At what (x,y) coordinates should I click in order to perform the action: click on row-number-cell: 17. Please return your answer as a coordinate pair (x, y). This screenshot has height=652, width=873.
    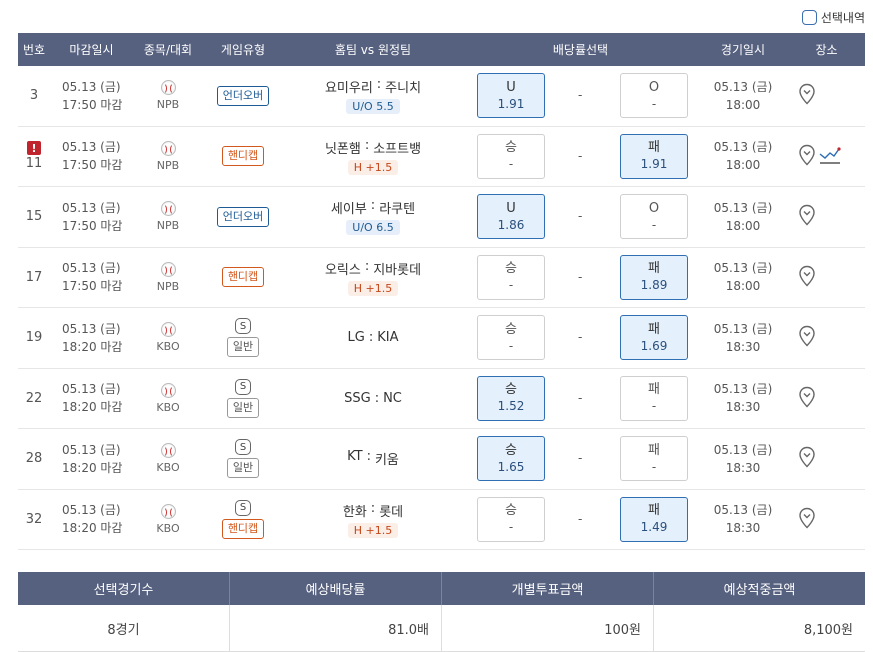
    Looking at the image, I should click on (34, 278).